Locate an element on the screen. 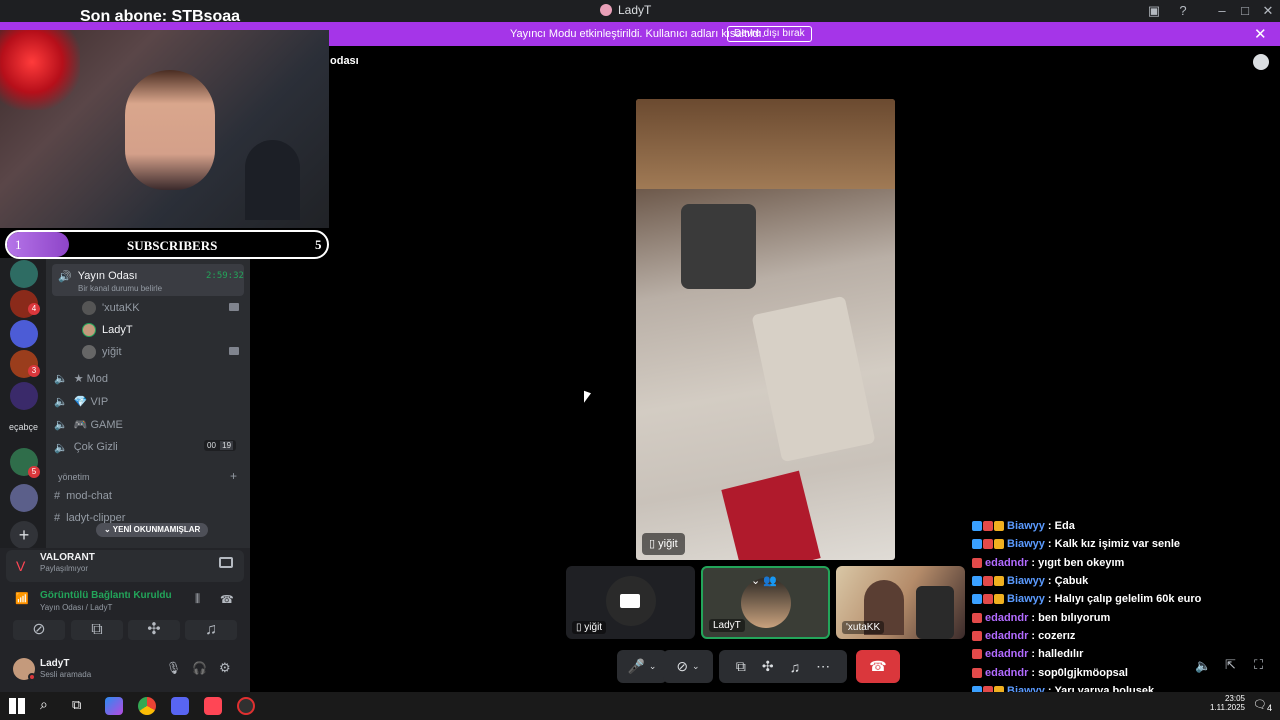 This screenshot has height=720, width=1280. channel-status: Bir kanal durumu belirle is located at coordinates (120, 288).